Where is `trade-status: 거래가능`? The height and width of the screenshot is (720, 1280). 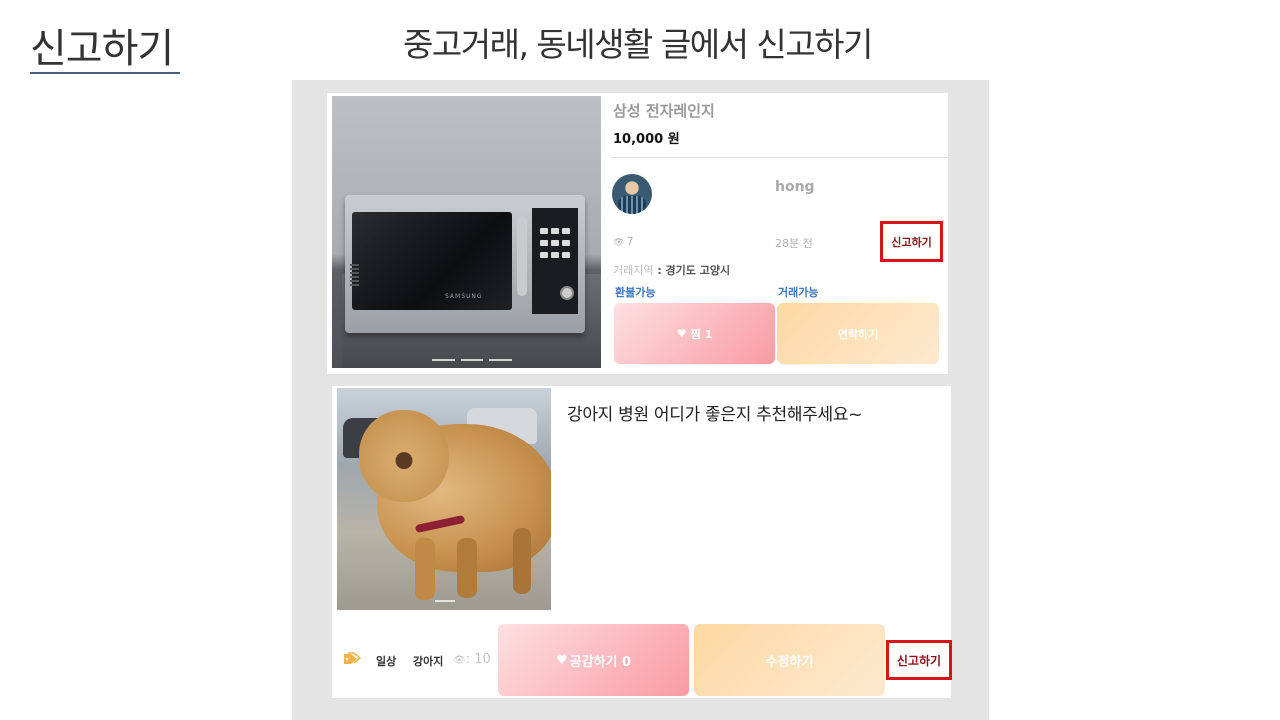
trade-status: 거래가능 is located at coordinates (798, 292).